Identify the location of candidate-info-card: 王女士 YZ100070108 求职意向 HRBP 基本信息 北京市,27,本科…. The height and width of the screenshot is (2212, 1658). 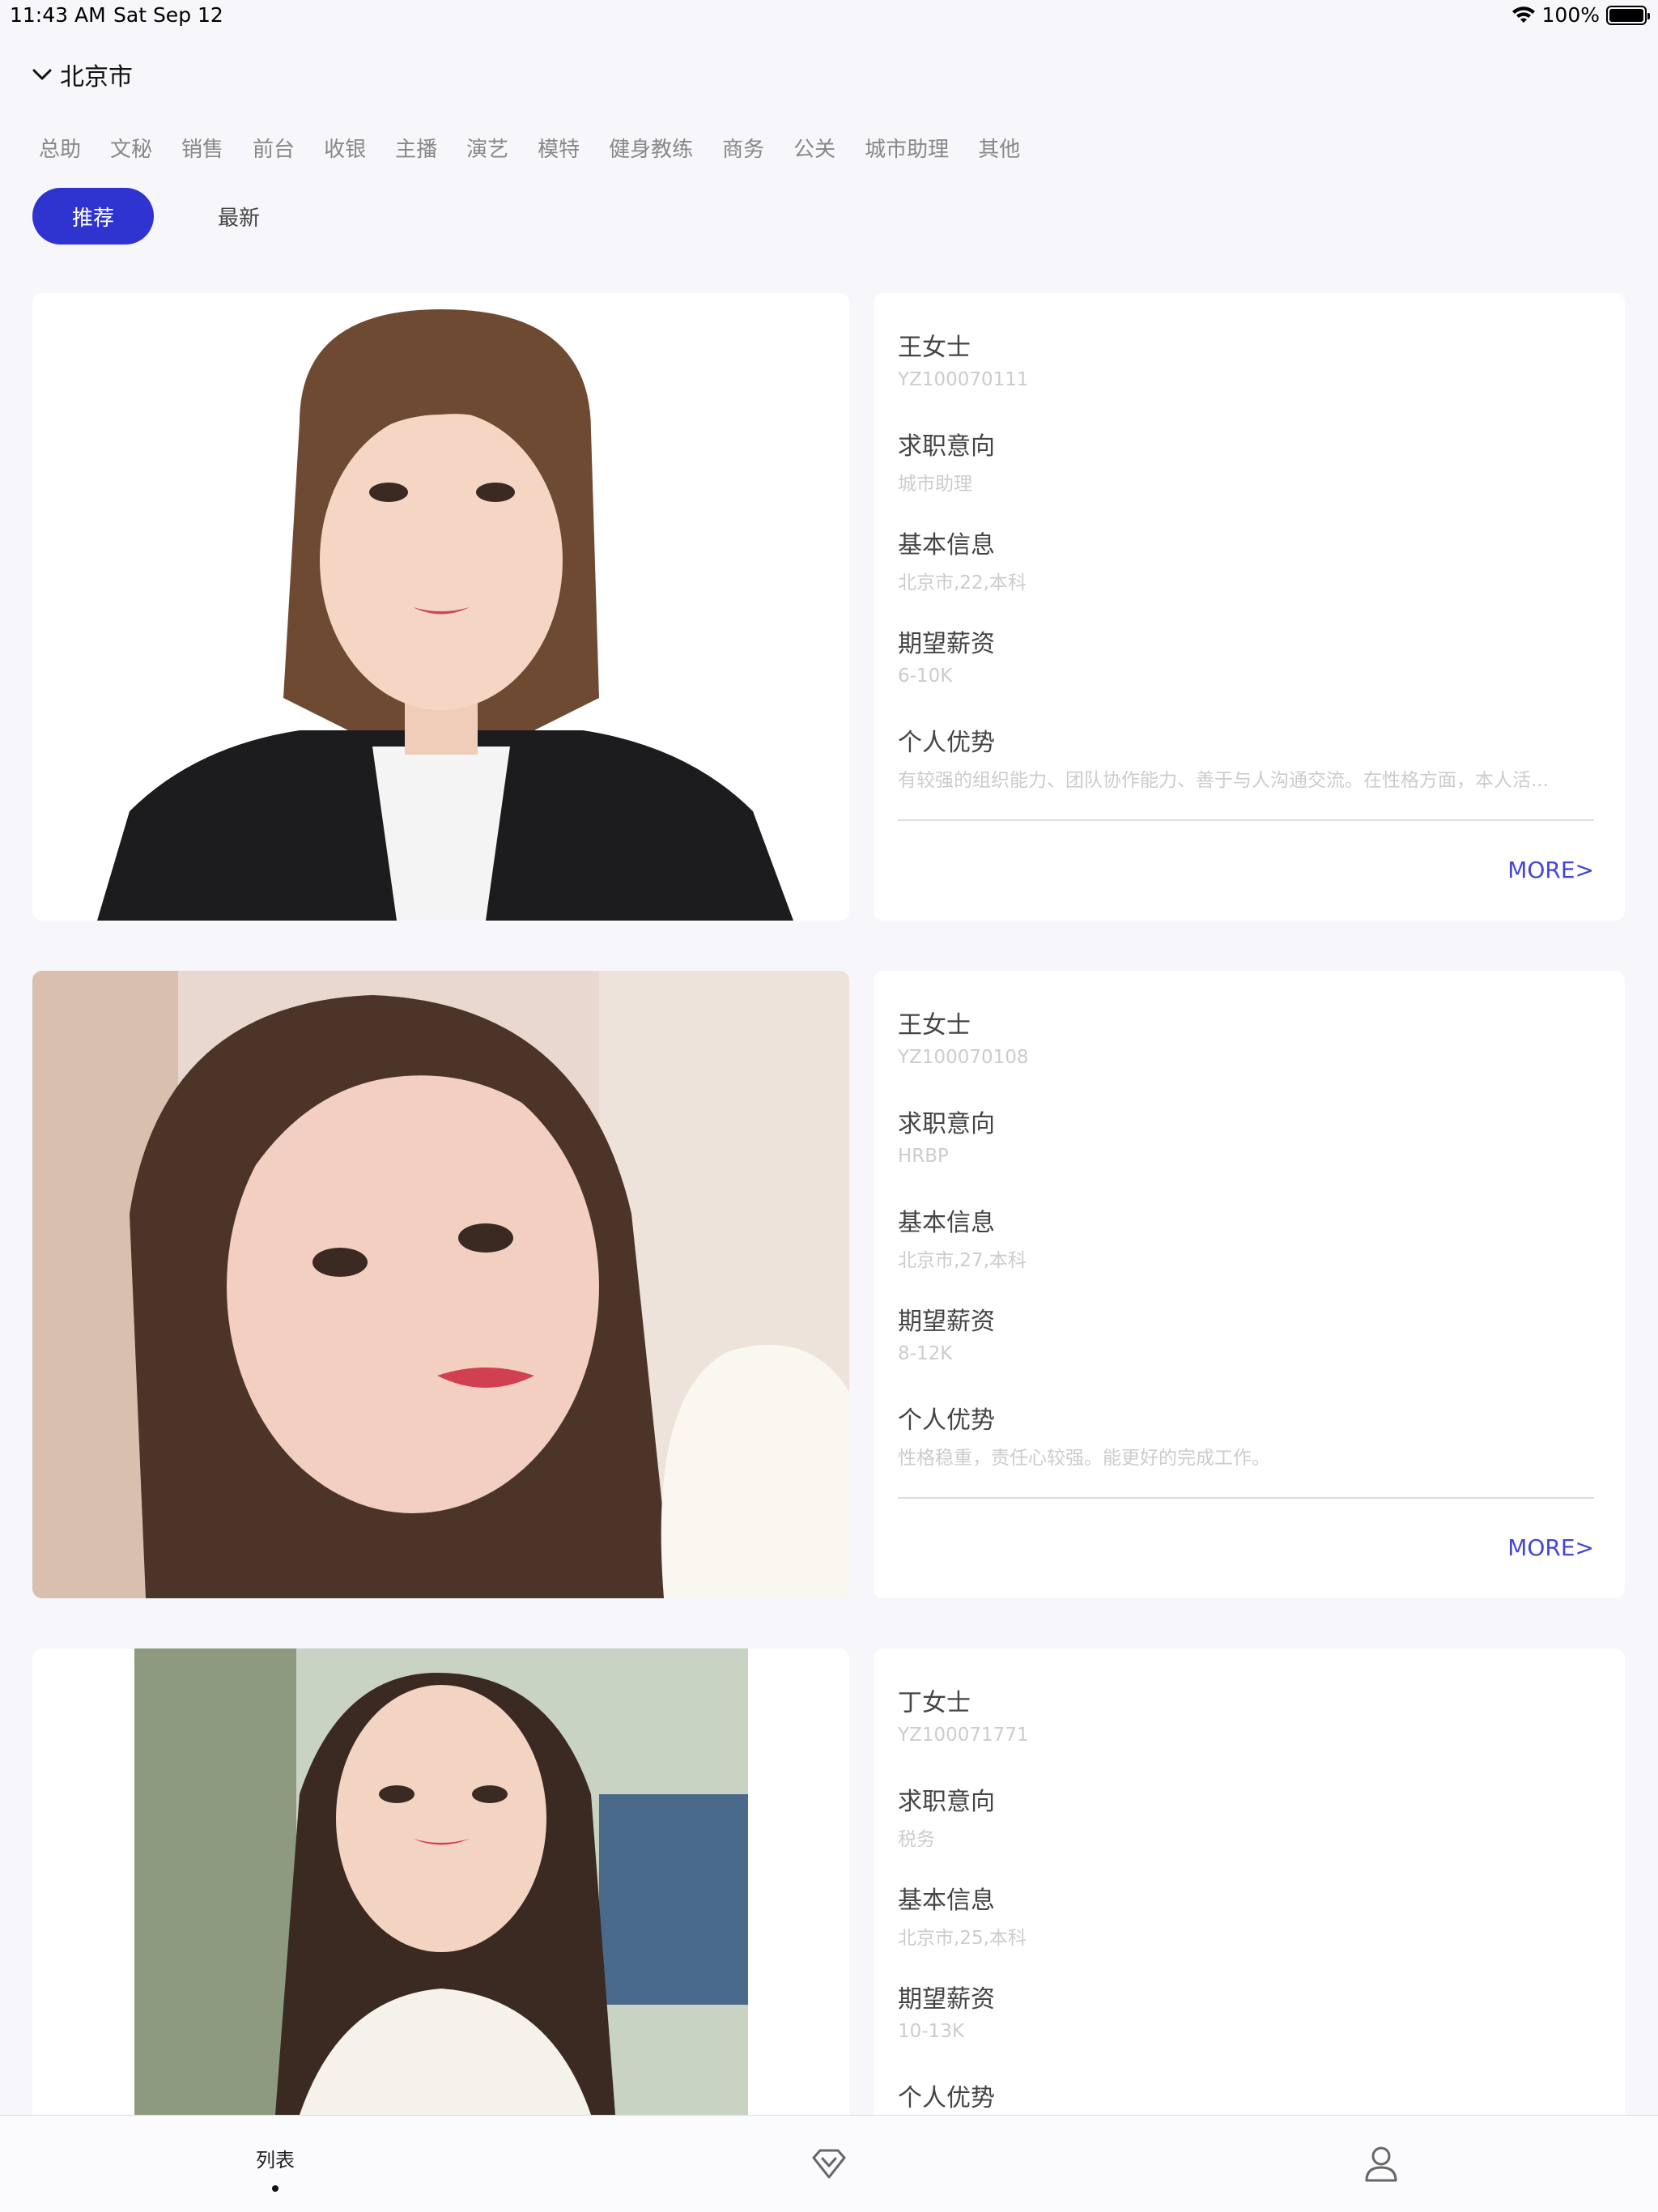
(1249, 1285).